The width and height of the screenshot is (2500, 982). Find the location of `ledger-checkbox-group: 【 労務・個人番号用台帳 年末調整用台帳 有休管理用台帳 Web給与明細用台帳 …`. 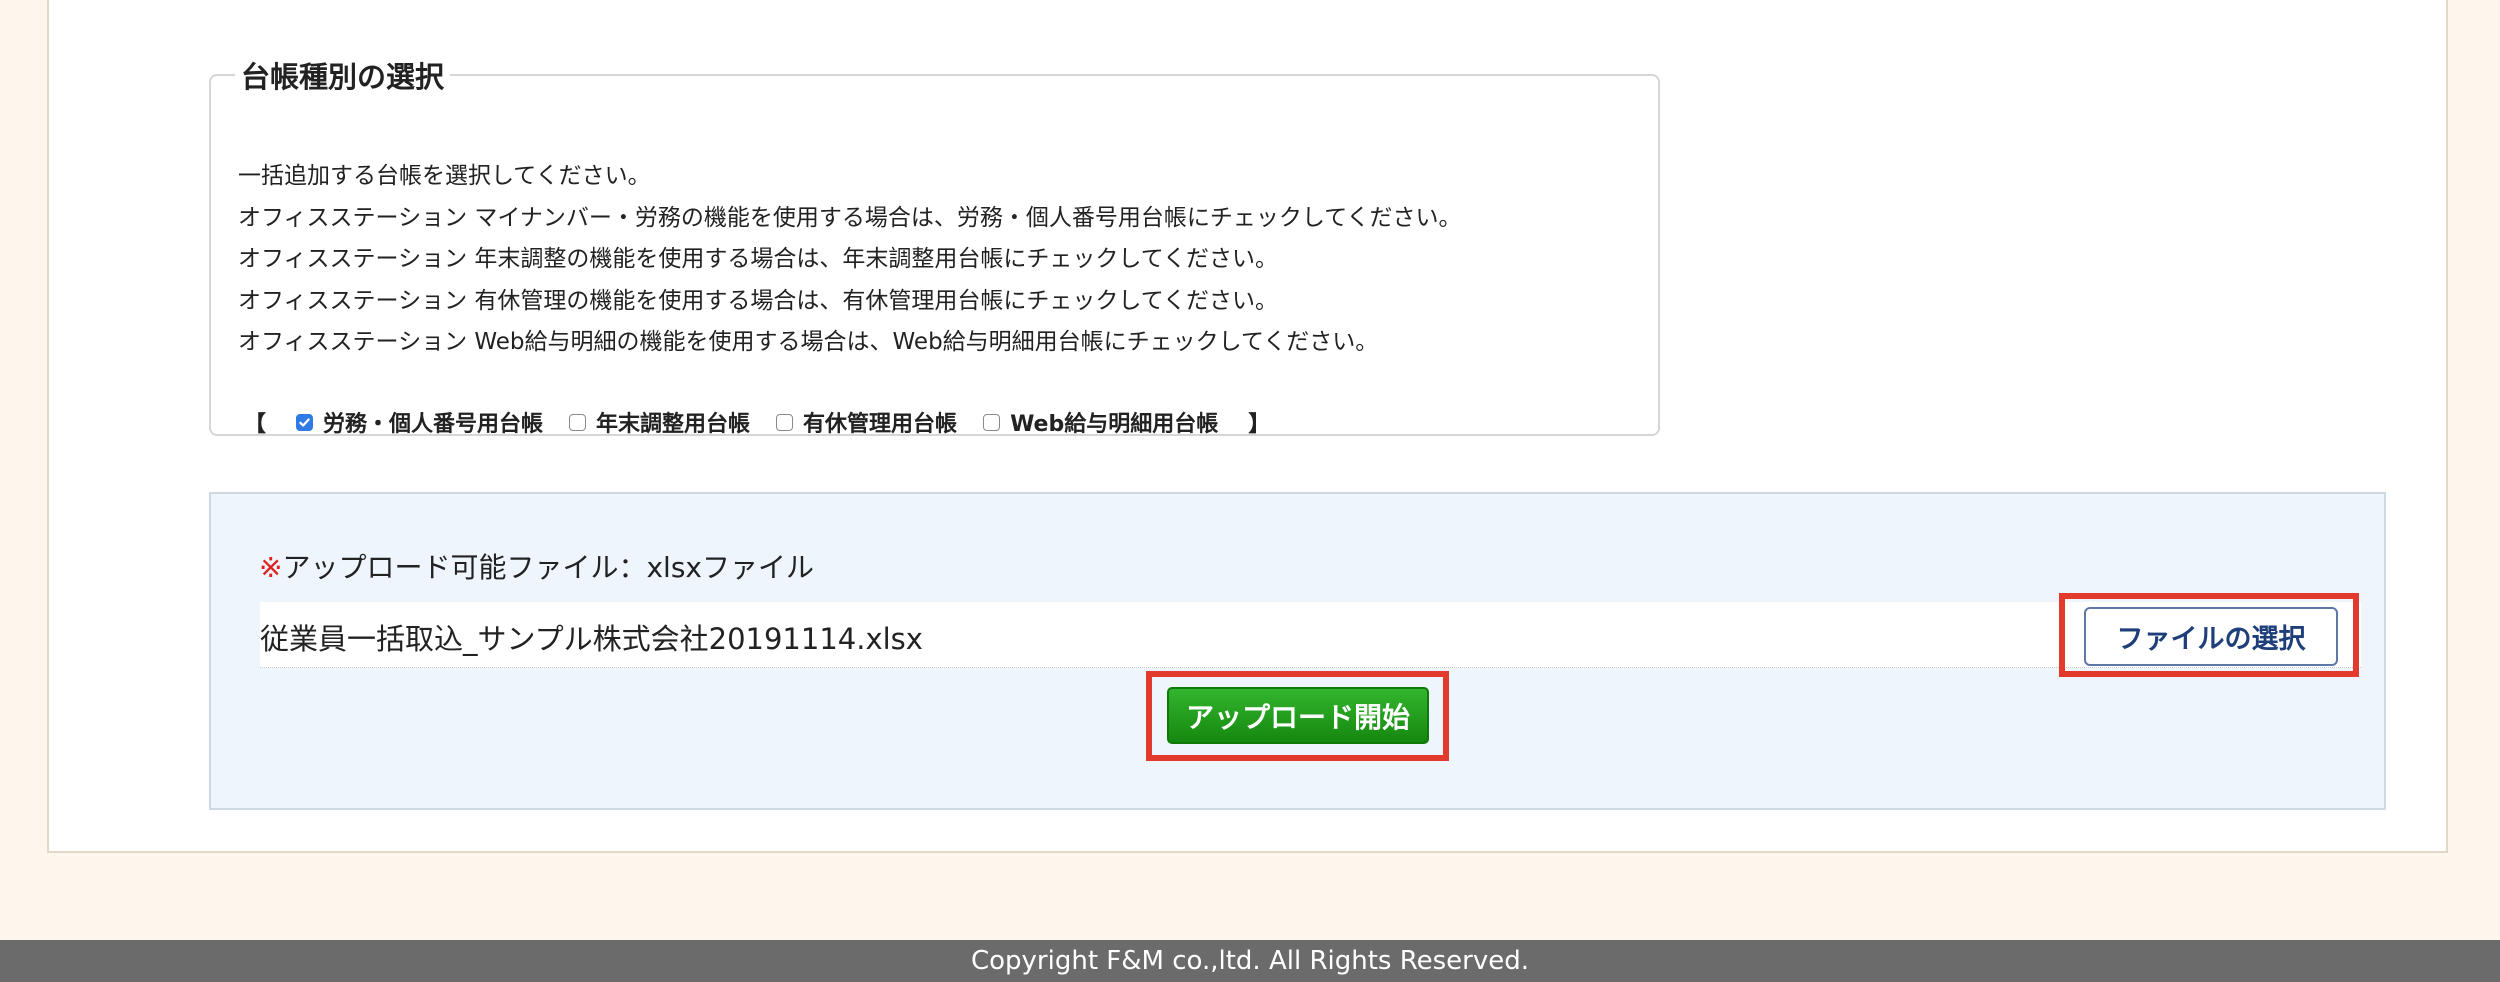

ledger-checkbox-group: 【 労務・個人番号用台帳 年末調整用台帳 有休管理用台帳 Web給与明細用台帳 … is located at coordinates (757, 422).